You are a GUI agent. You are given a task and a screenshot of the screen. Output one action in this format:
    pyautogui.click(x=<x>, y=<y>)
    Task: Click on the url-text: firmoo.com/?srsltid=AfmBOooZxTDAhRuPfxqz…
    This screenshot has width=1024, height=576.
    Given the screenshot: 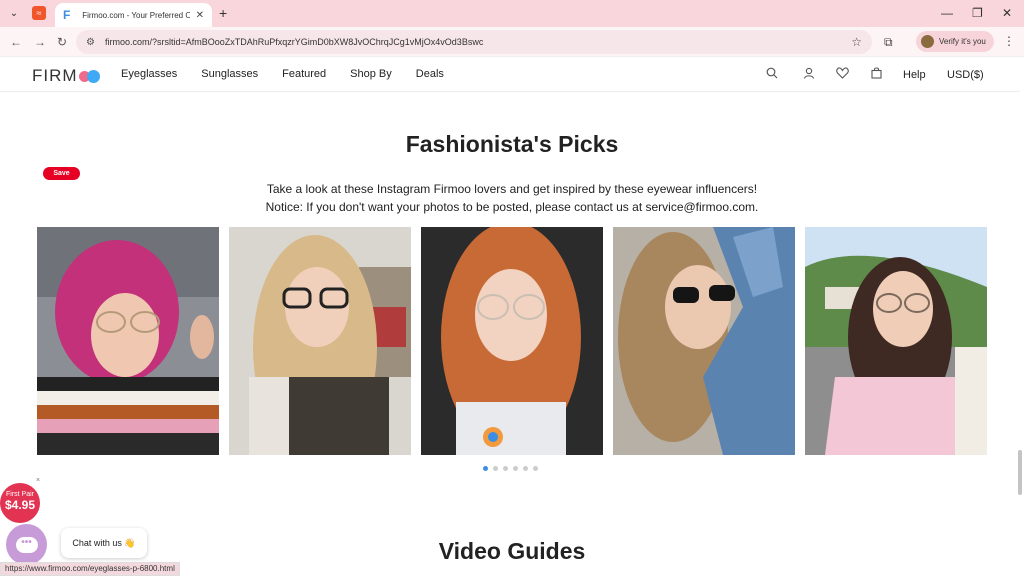 What is the action you would take?
    pyautogui.click(x=478, y=42)
    